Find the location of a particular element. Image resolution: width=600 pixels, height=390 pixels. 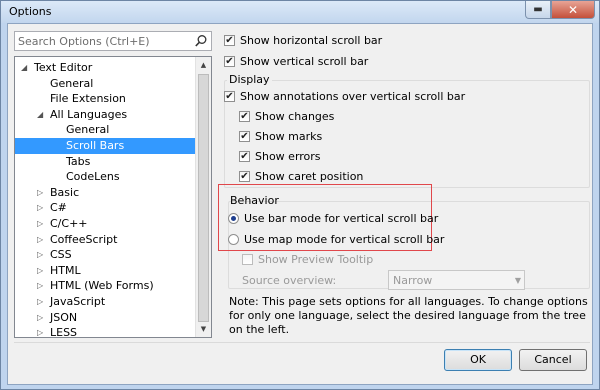

tree-item-label: Text Editor is located at coordinates (63, 67).